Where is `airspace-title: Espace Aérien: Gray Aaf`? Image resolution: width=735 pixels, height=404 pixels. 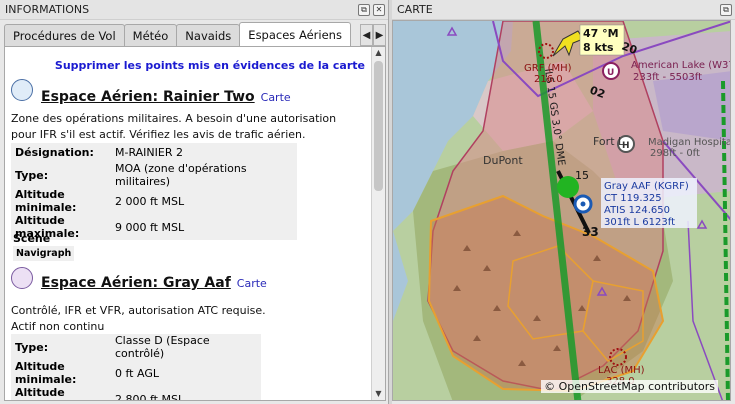
airspace-title: Espace Aérien: Gray Aaf is located at coordinates (136, 283).